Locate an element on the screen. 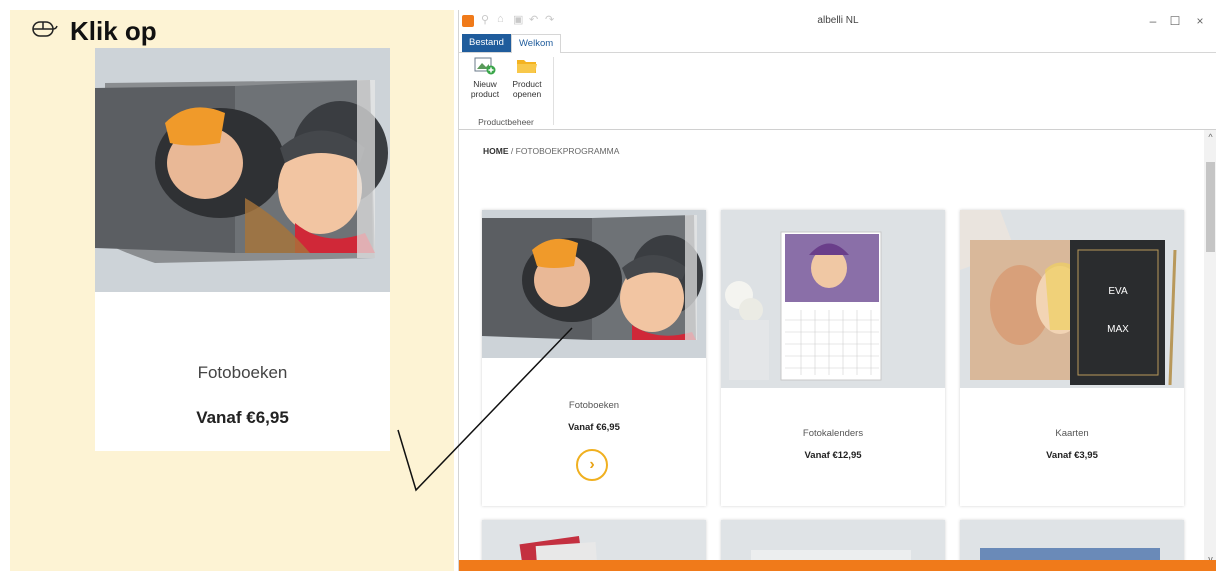 Image resolution: width=1216 pixels, height=571 pixels. instruction-header: Klik op is located at coordinates (94, 31).